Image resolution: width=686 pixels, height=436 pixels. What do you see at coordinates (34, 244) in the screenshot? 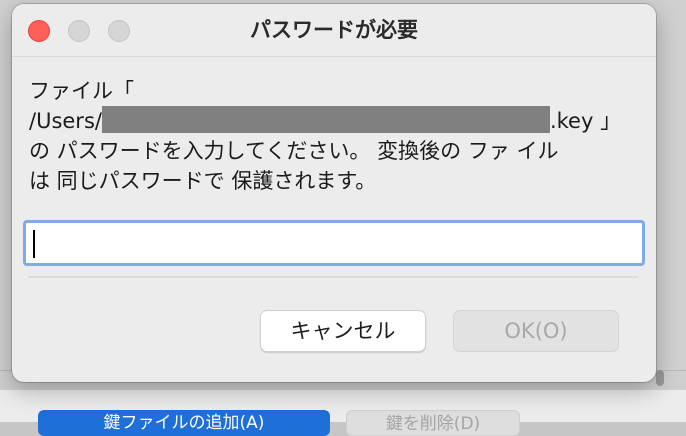
I see `text-caret` at bounding box center [34, 244].